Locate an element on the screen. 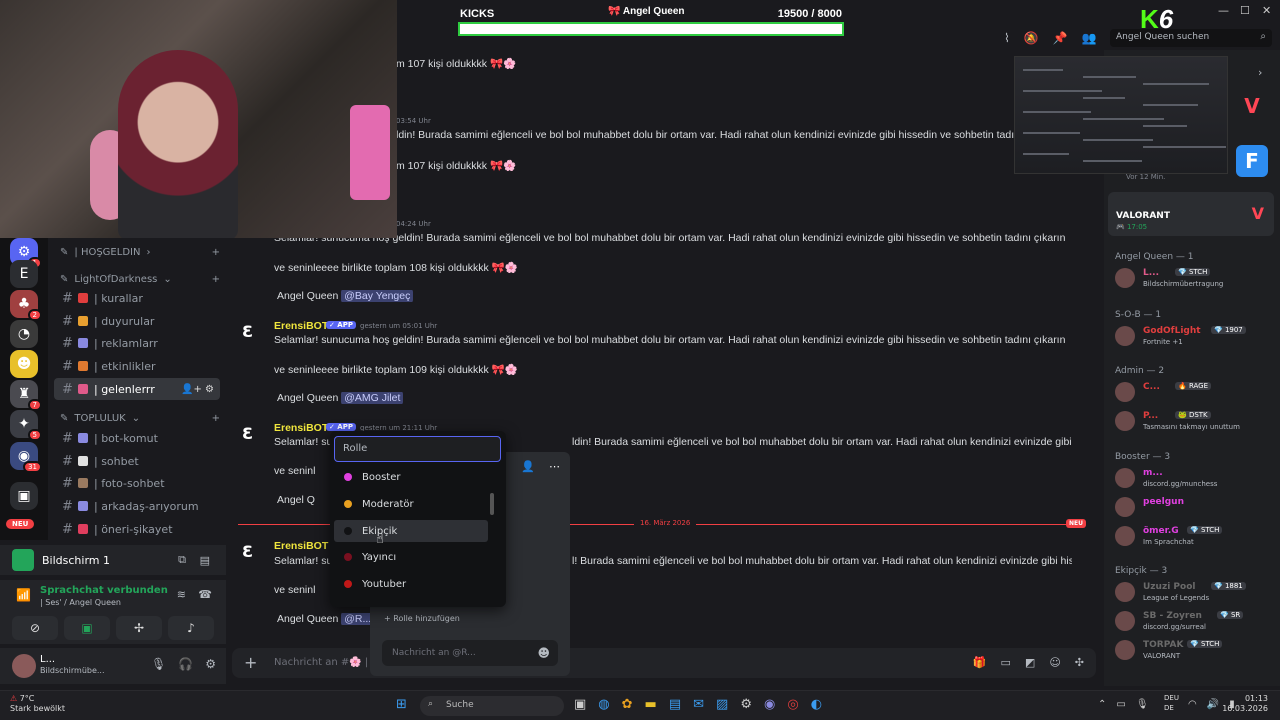  emoji-icon: ☺ is located at coordinates (1054, 662).